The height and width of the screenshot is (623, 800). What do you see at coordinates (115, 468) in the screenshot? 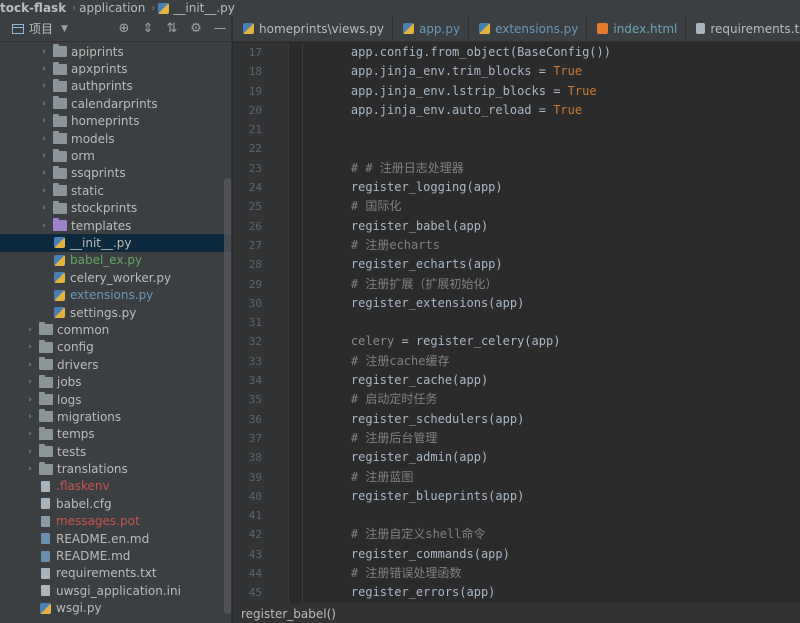
I see `tree-folder-item: › translations` at bounding box center [115, 468].